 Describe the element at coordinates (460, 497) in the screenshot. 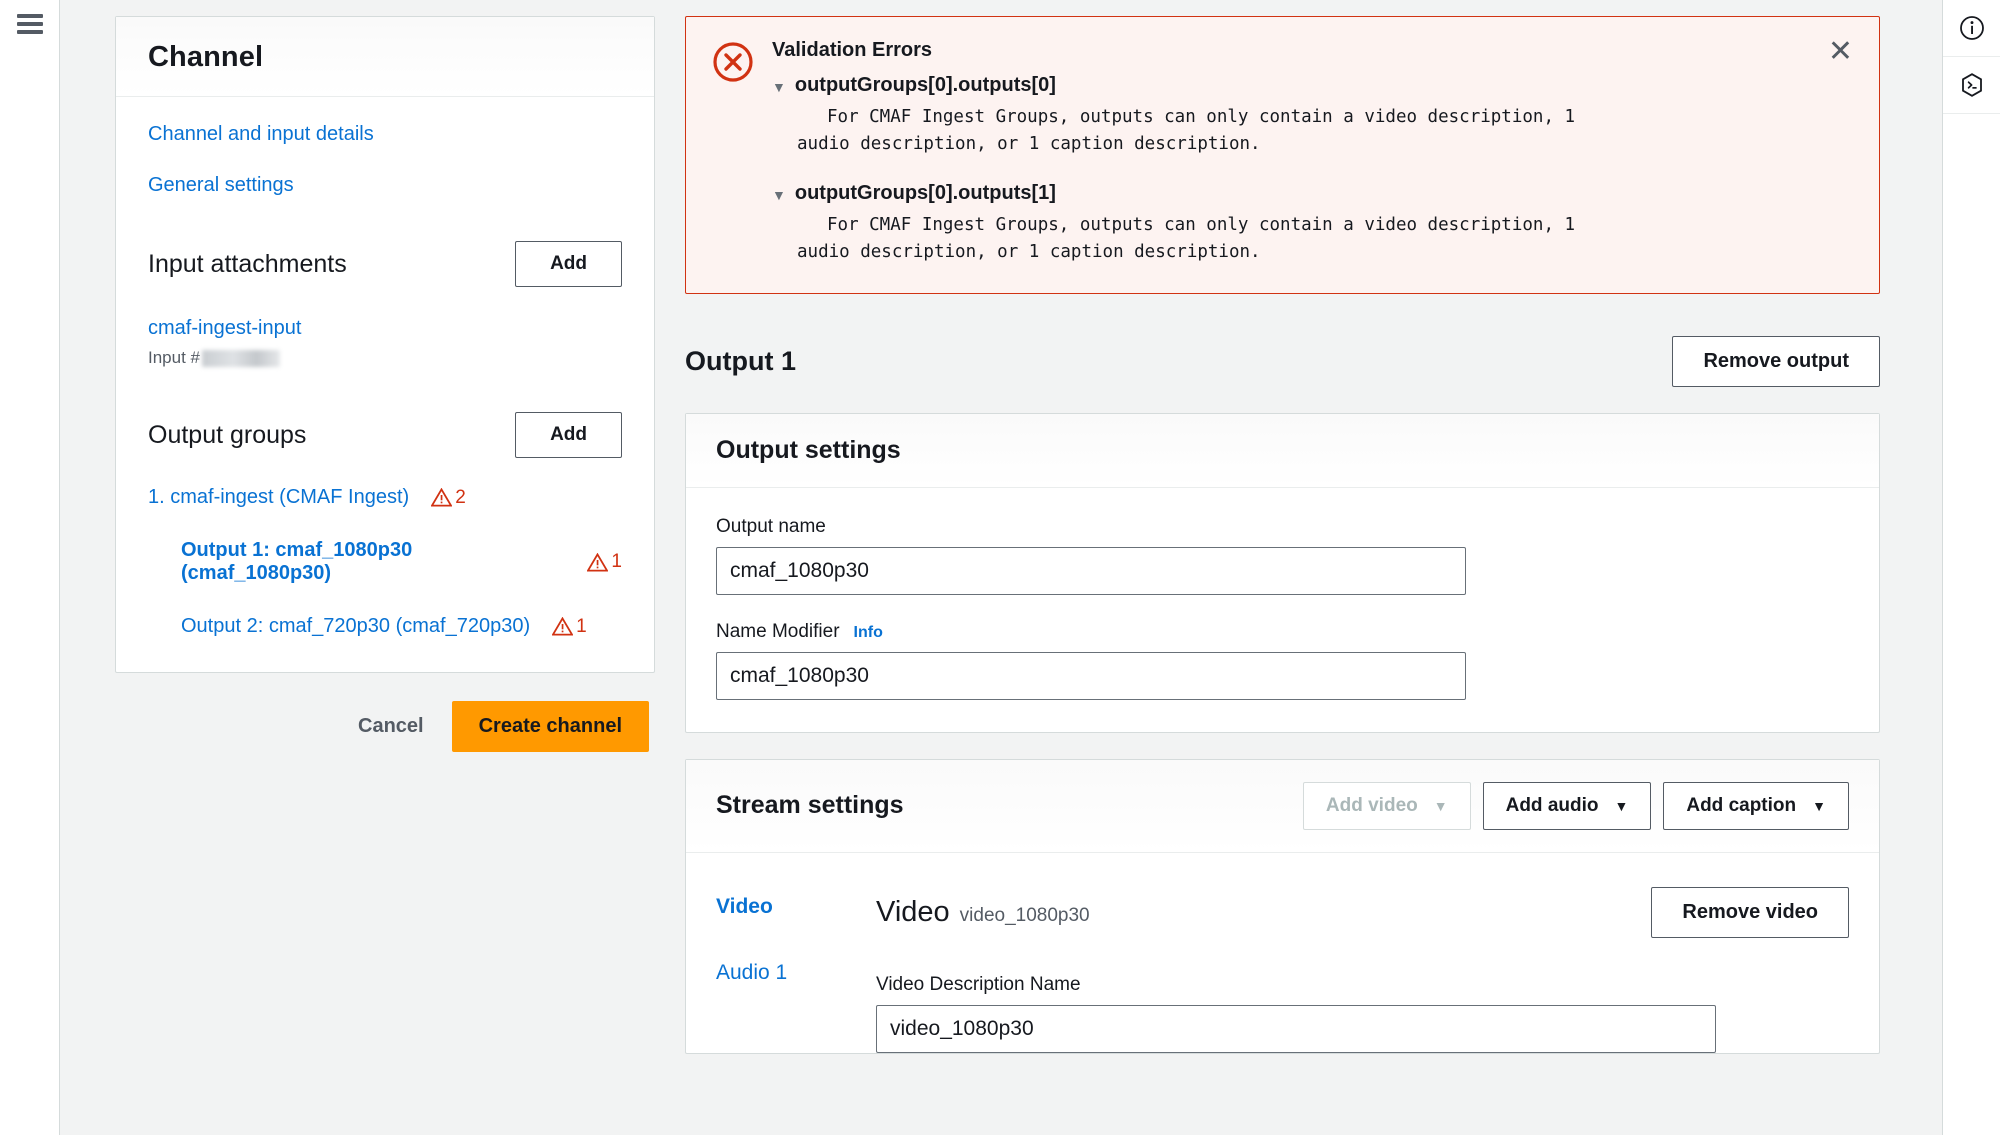

I see `warning-count: 2` at that location.